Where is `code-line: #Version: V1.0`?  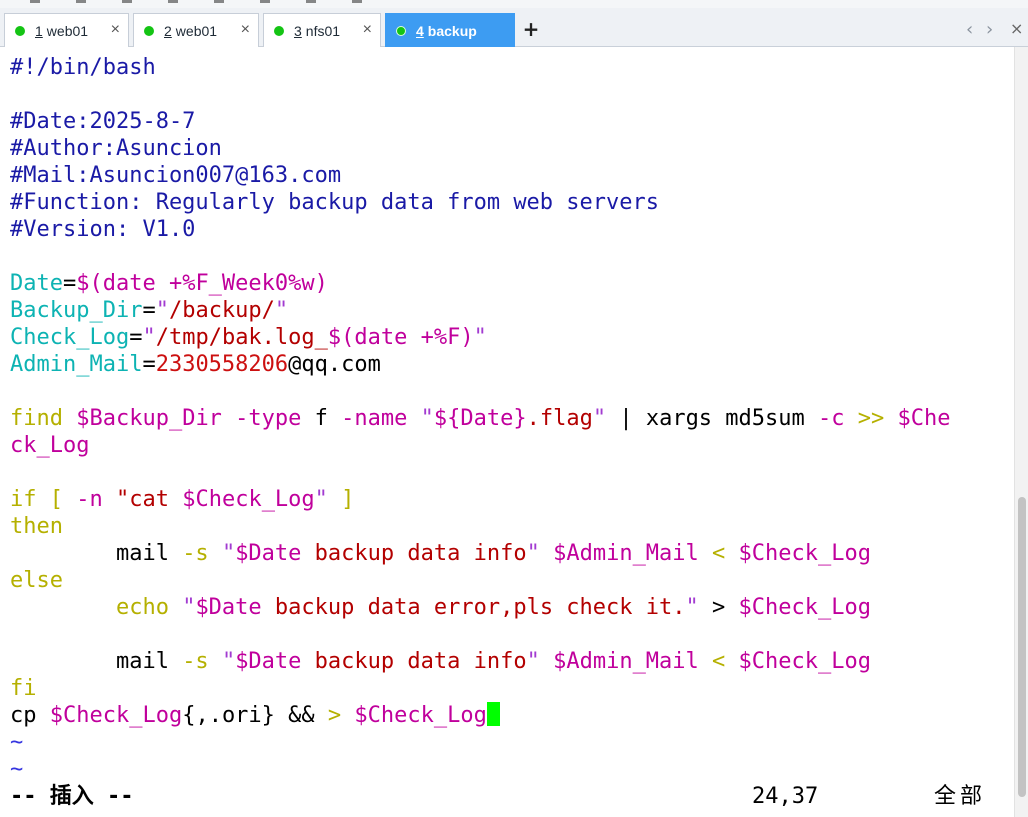
code-line: #Version: V1.0 is located at coordinates (102, 229).